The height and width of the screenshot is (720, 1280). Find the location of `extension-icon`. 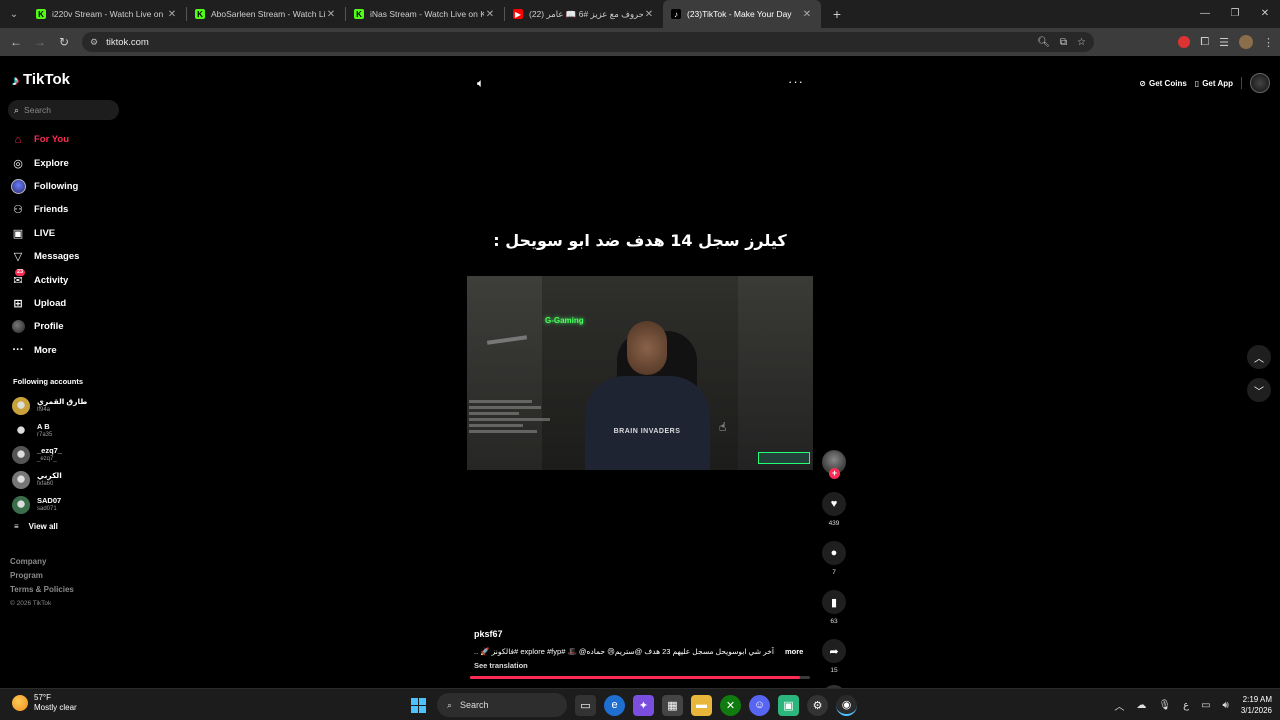

extension-icon is located at coordinates (1184, 42).